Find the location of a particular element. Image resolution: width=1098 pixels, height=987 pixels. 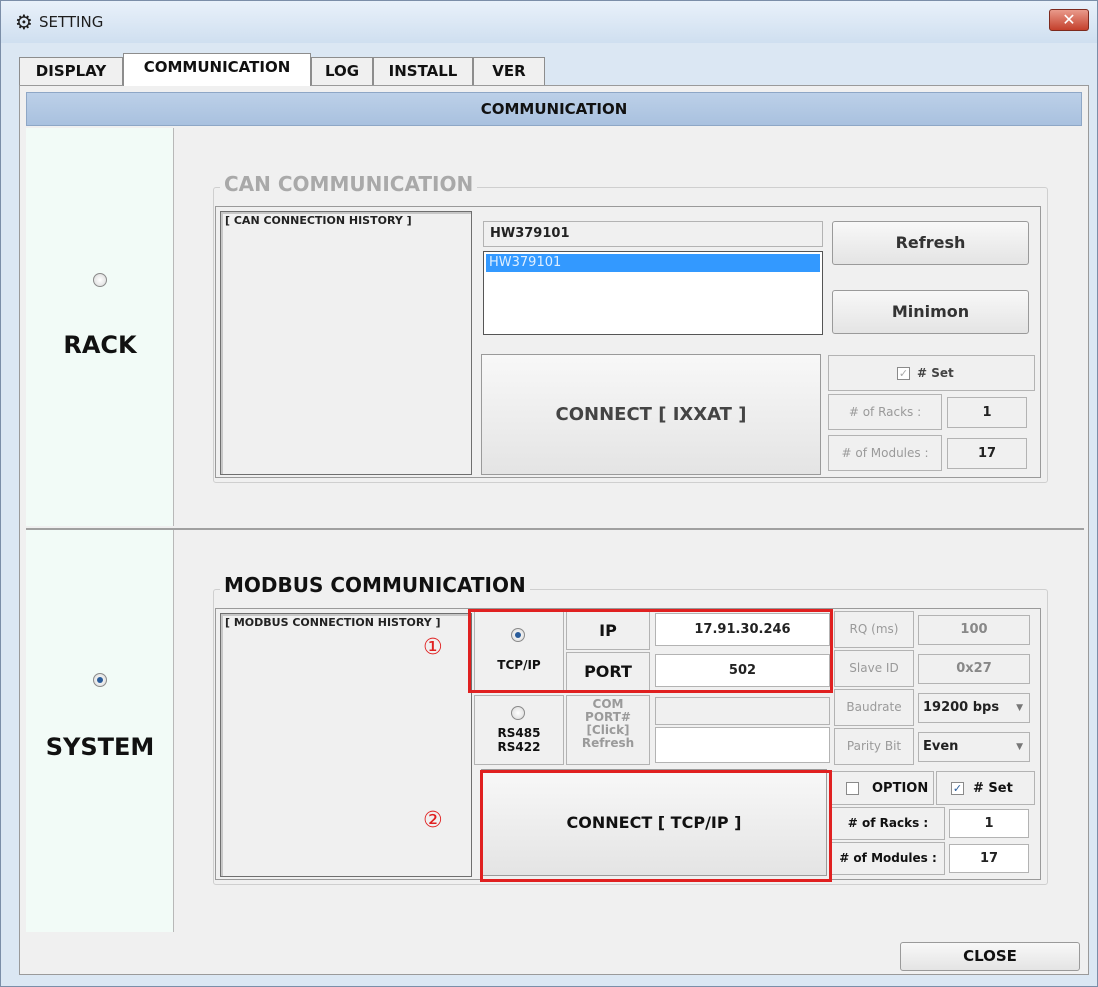

system-label: SYSTEM is located at coordinates (100, 747).